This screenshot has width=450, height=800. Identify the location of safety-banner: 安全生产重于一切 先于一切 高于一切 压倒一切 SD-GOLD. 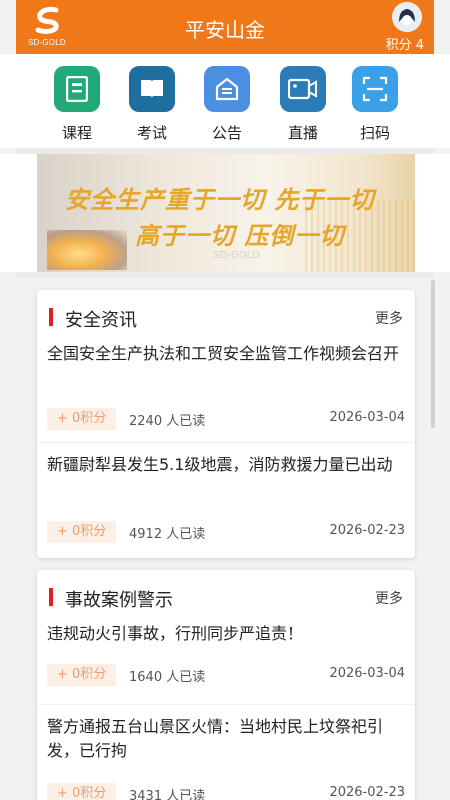
(226, 213).